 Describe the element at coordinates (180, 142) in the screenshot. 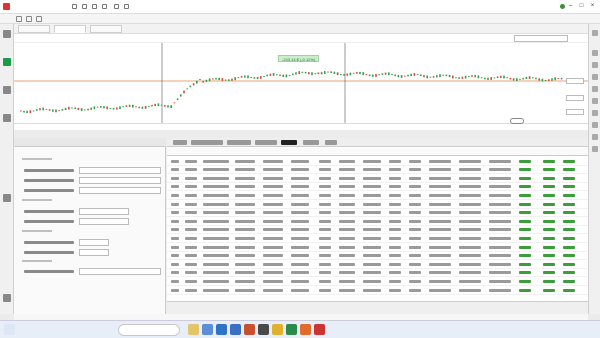

I see `tab-equity` at that location.